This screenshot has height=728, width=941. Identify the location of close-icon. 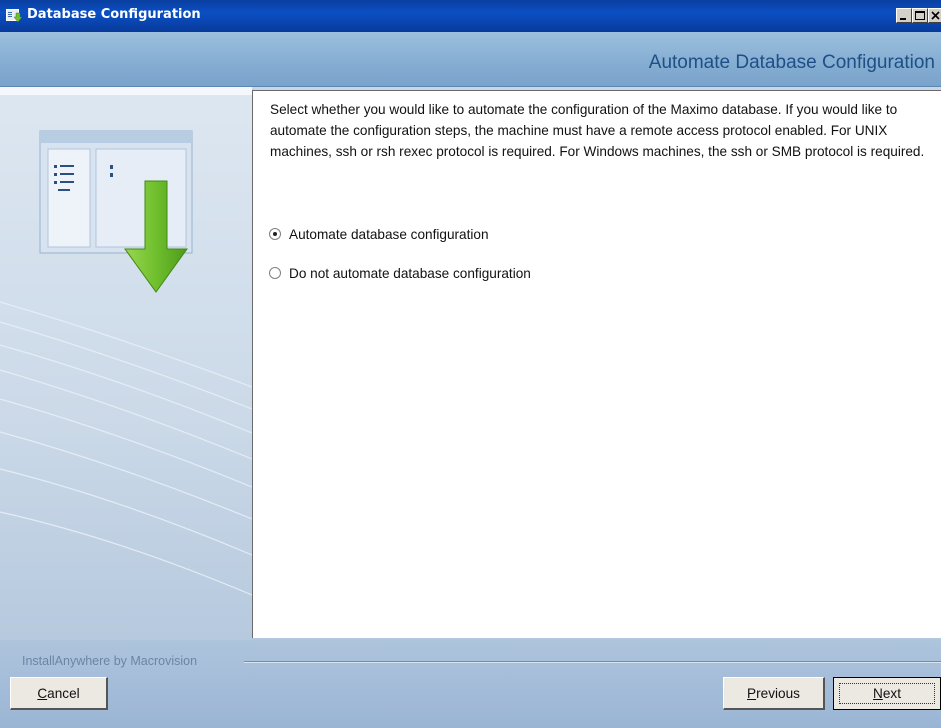
(935, 15).